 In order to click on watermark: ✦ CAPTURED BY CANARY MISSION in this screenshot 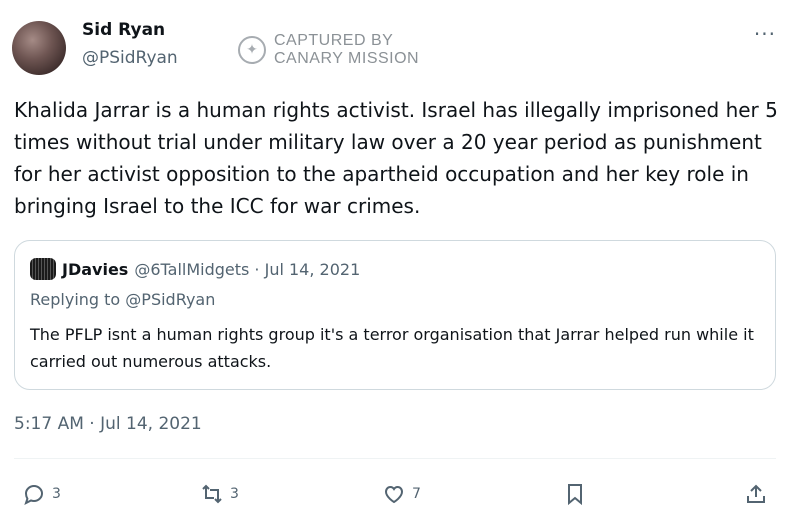, I will do `click(328, 50)`.